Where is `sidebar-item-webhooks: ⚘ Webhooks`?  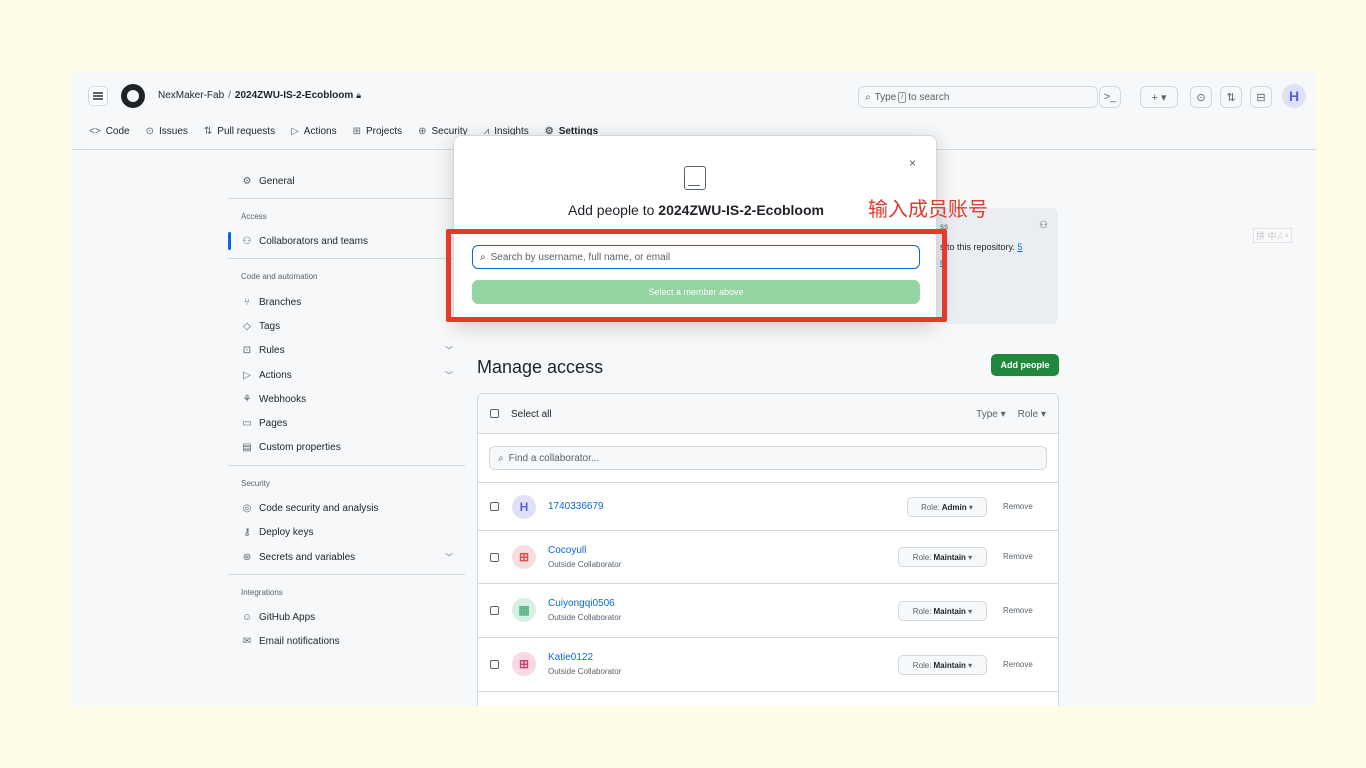 sidebar-item-webhooks: ⚘ Webhooks is located at coordinates (346, 399).